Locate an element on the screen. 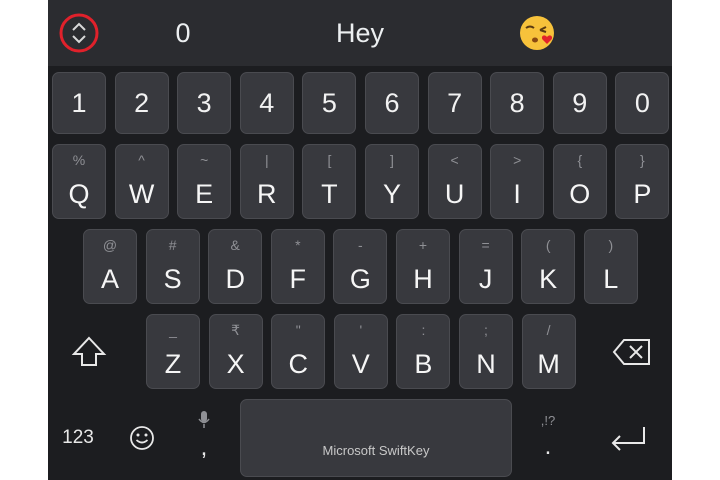 The height and width of the screenshot is (480, 720). key-x: ₹ X is located at coordinates (235, 351).